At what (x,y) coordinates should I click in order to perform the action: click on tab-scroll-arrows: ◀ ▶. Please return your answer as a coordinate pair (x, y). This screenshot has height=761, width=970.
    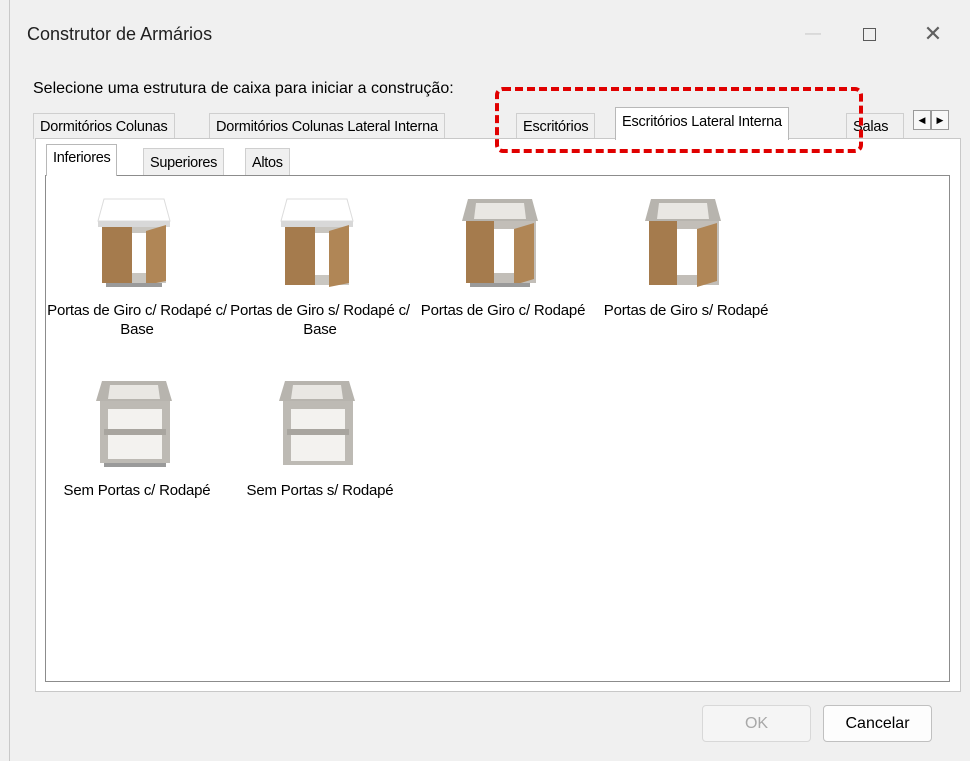
    Looking at the image, I should click on (931, 120).